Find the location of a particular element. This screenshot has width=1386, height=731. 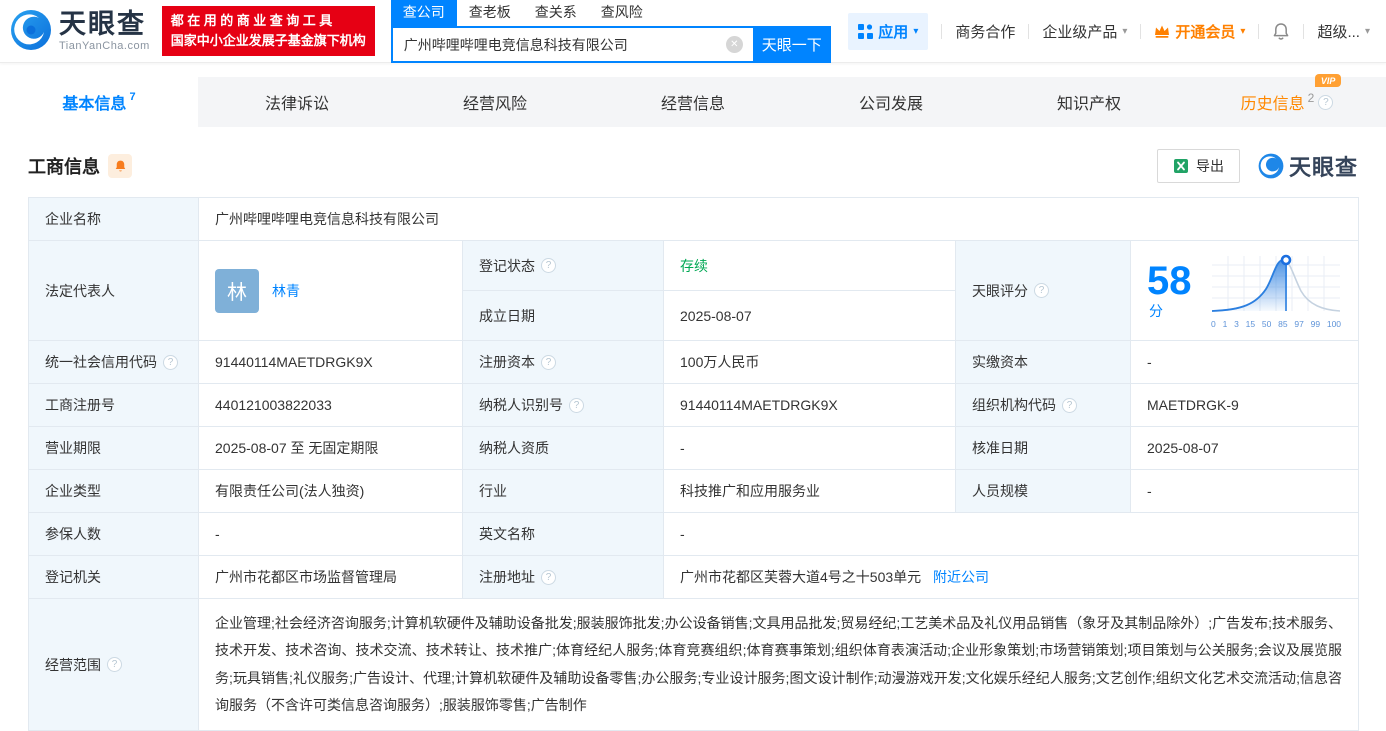

export-button: 导出 is located at coordinates (1198, 166).